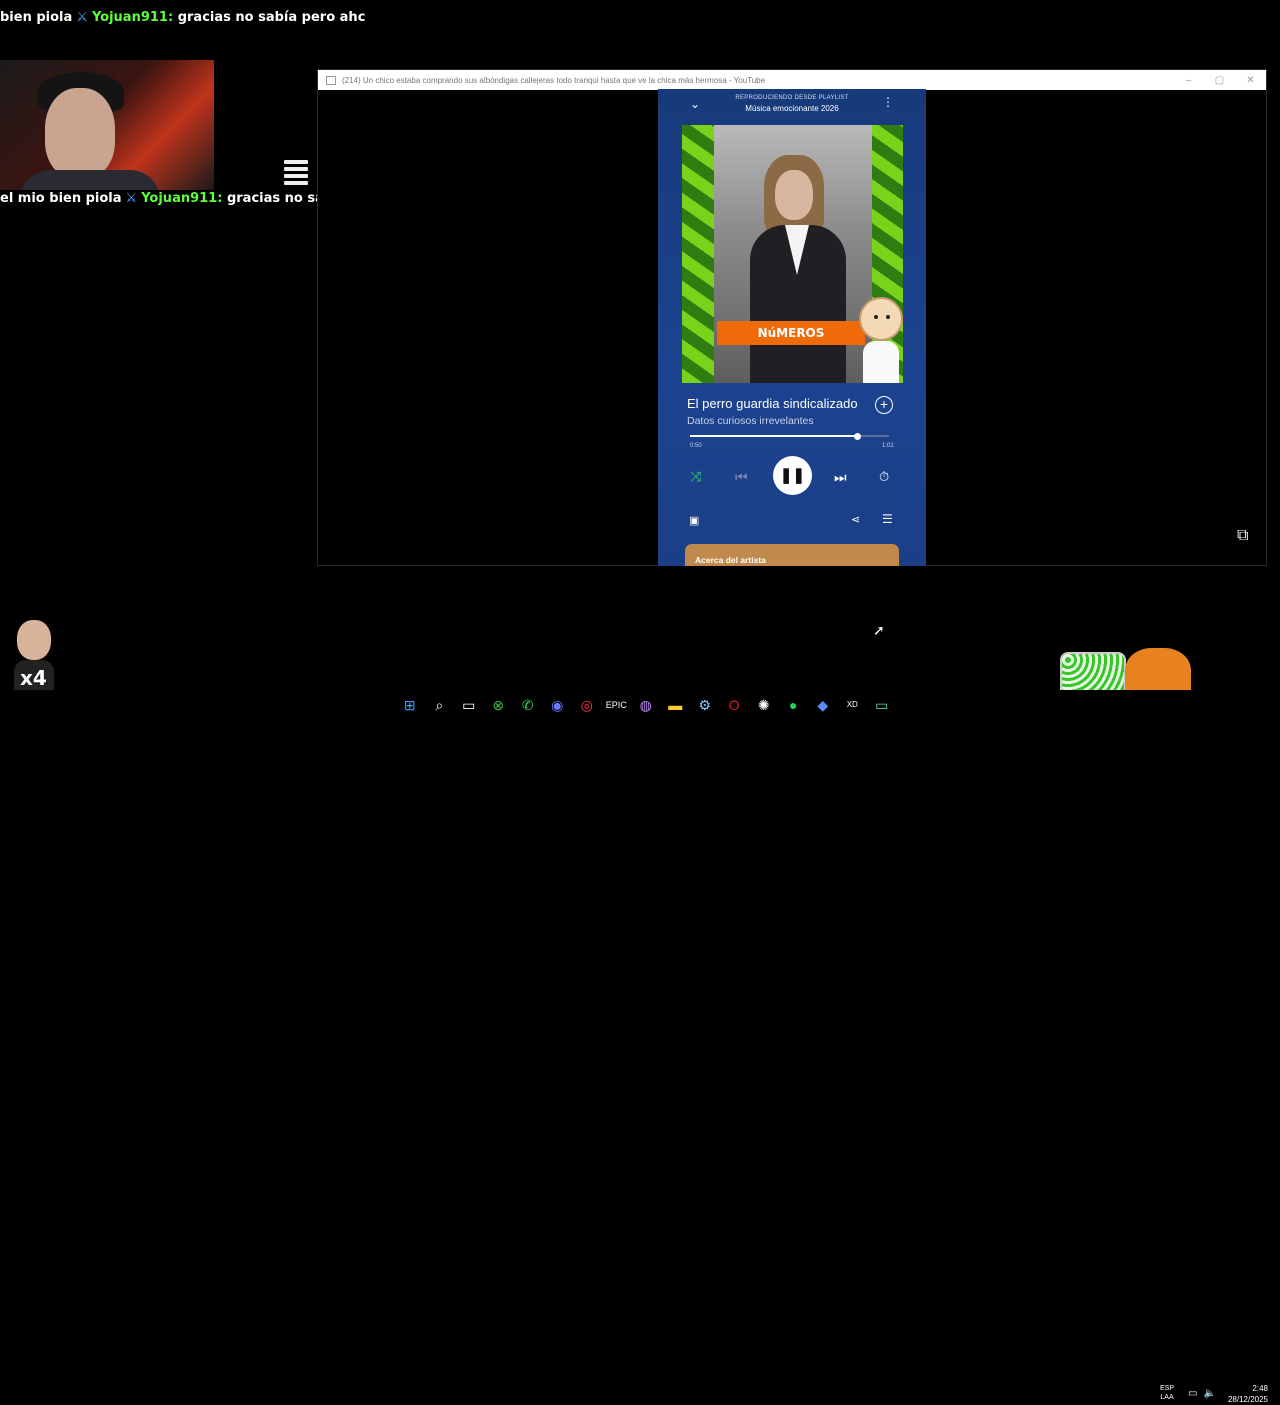 The image size is (1280, 1405). I want to click on window-icon, so click(331, 80).